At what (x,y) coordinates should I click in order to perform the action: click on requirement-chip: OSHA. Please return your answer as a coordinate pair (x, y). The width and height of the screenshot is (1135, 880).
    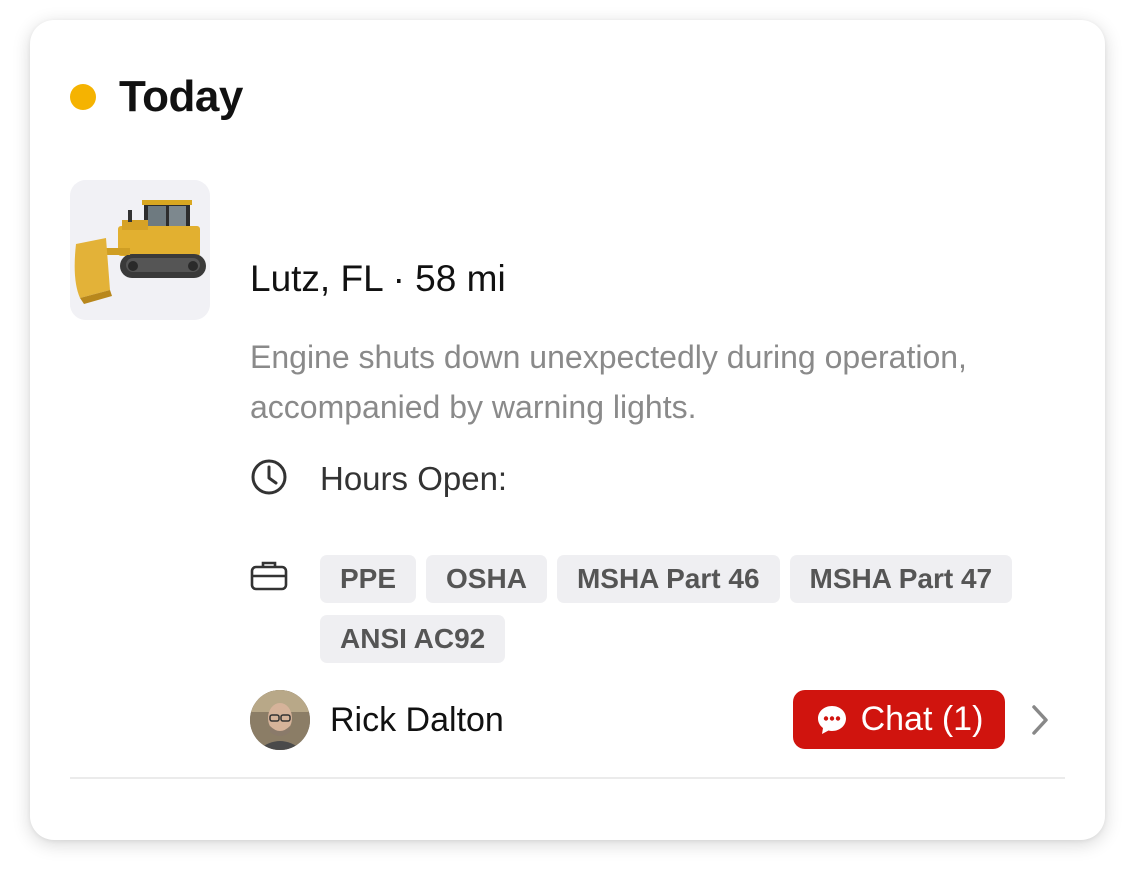
    Looking at the image, I should click on (486, 579).